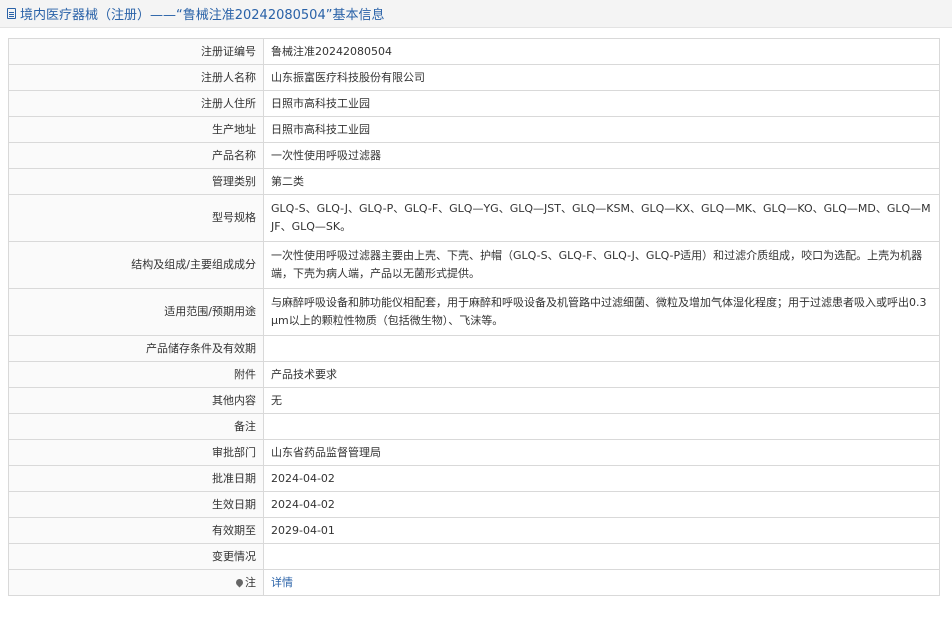  What do you see at coordinates (239, 582) in the screenshot?
I see `pin-icon` at bounding box center [239, 582].